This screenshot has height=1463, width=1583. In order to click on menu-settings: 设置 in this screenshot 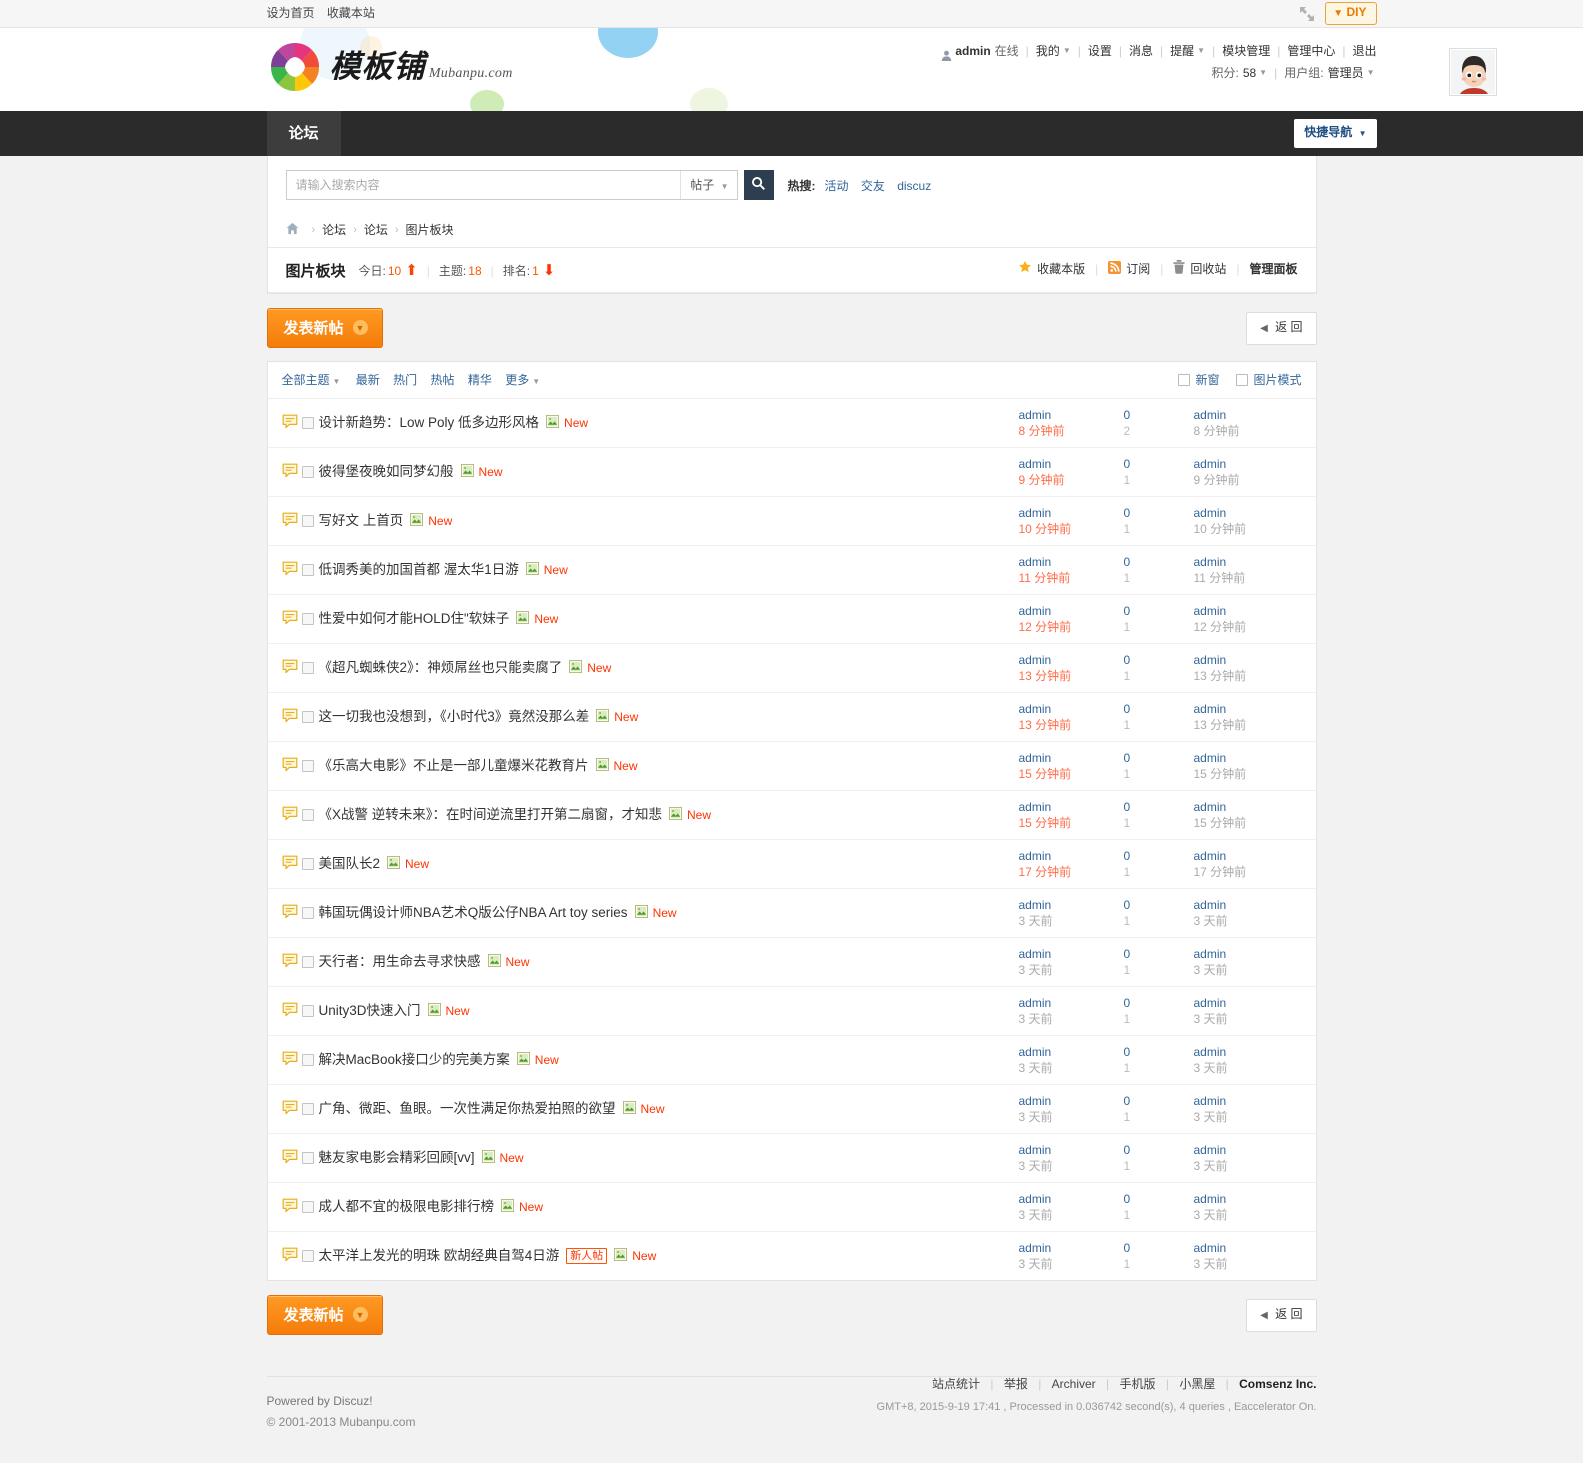, I will do `click(1100, 51)`.